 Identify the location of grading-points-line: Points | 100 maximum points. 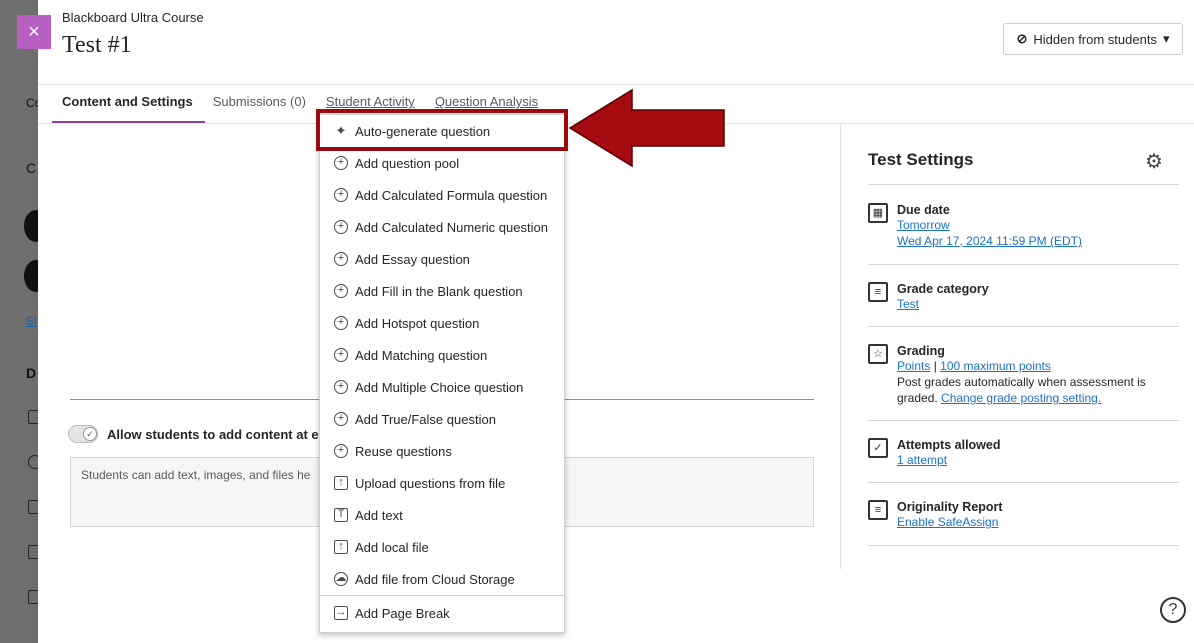
(974, 366).